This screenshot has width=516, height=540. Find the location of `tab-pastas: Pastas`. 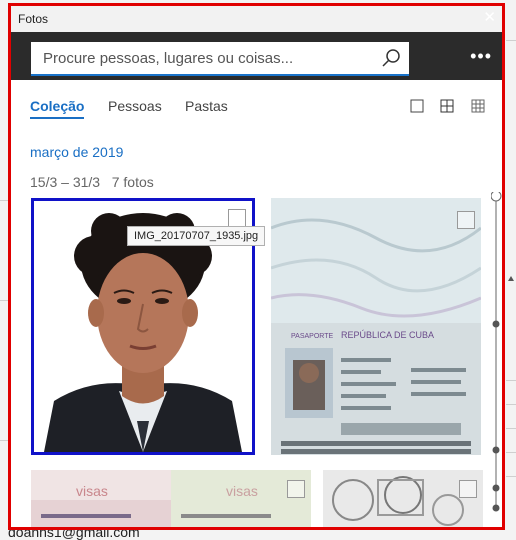

tab-pastas: Pastas is located at coordinates (206, 106).